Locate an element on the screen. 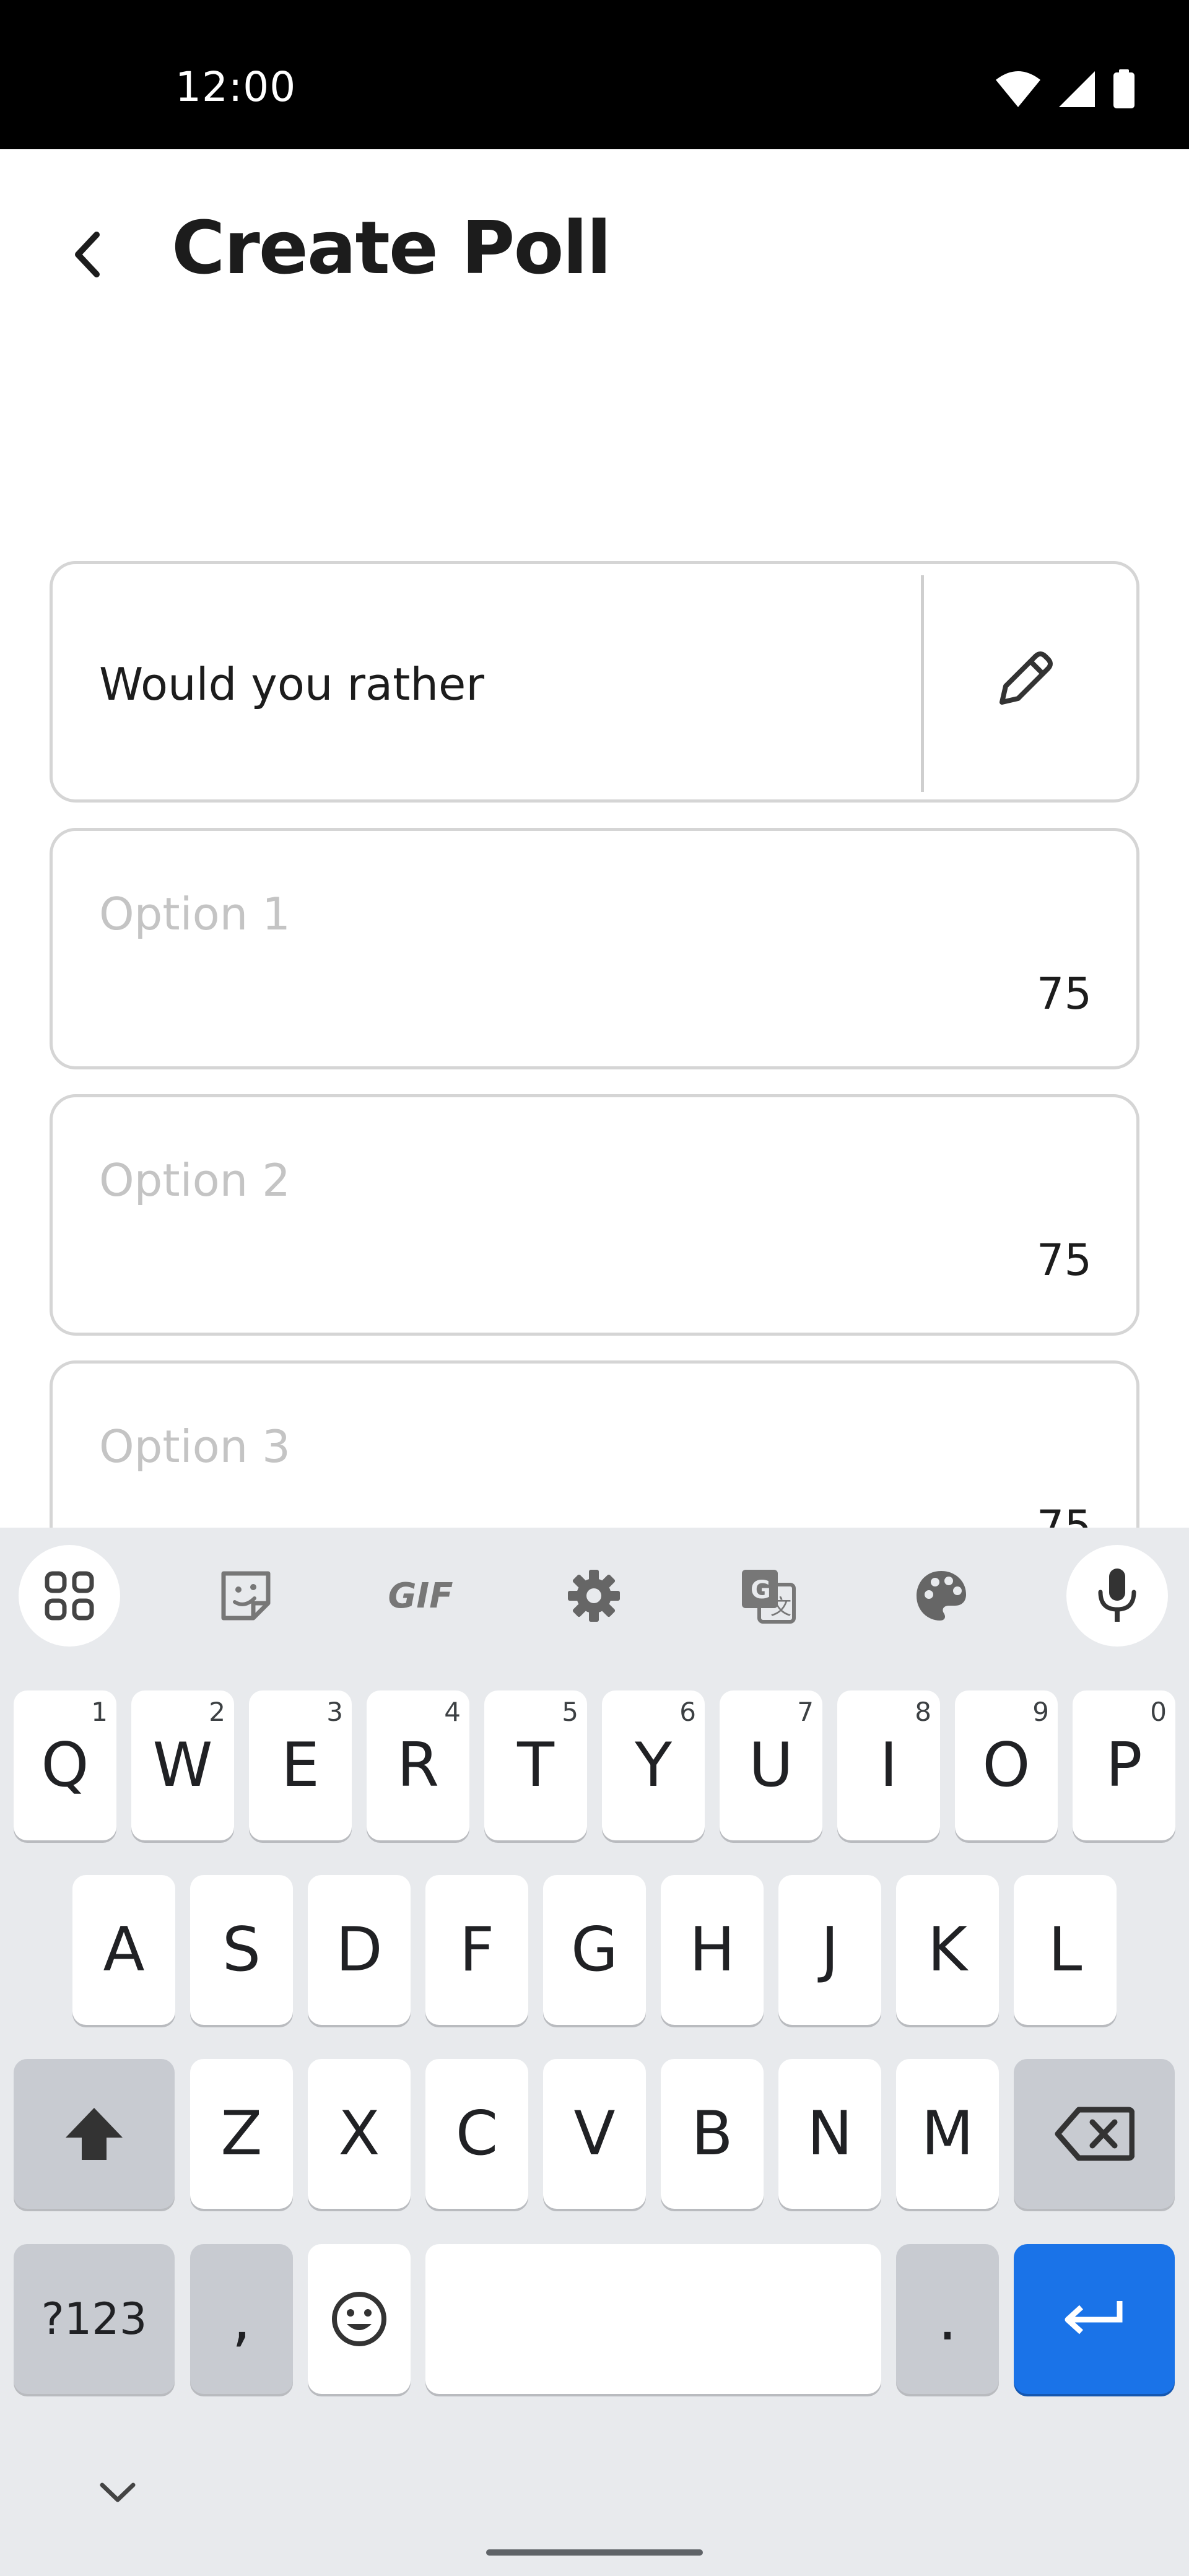 The width and height of the screenshot is (1189, 2576). period-key: . is located at coordinates (947, 2319).